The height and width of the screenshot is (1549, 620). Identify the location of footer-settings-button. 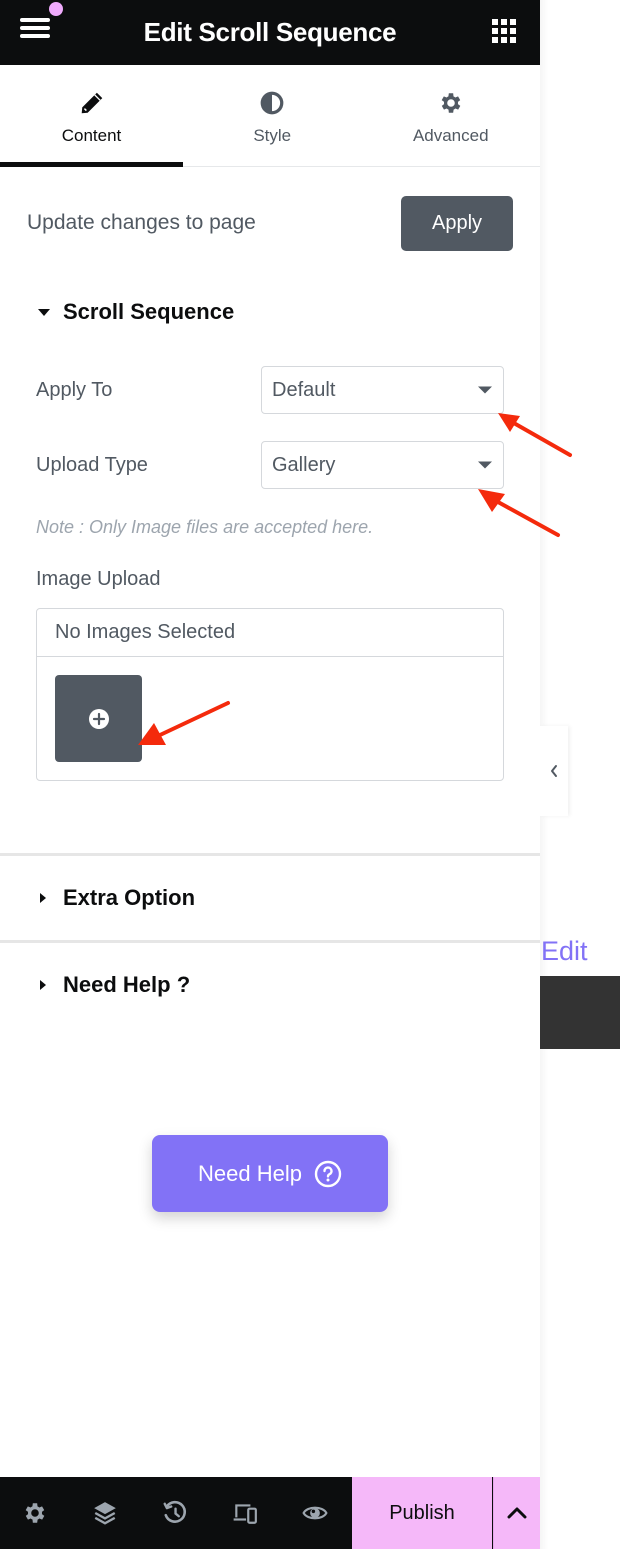
(35, 1513).